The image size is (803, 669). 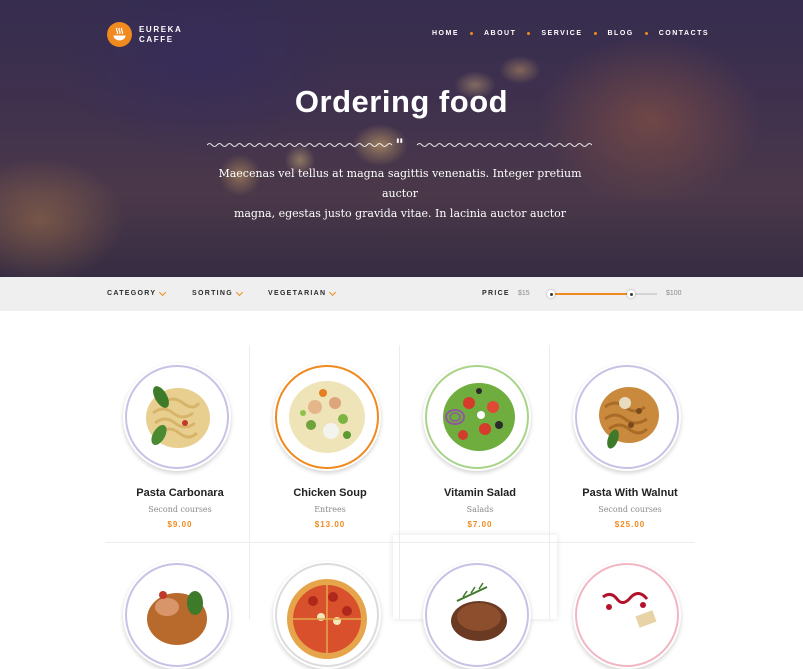 I want to click on meat-dish-image, so click(x=177, y=615).